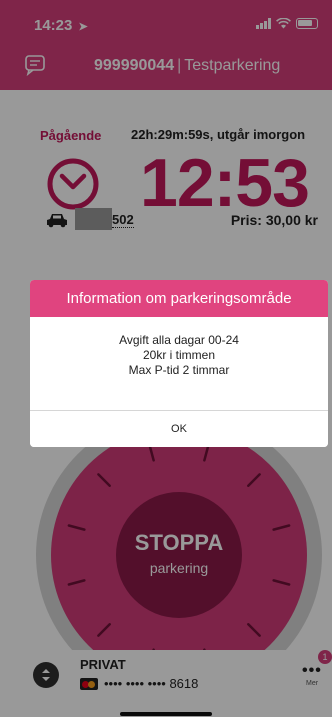 Image resolution: width=332 pixels, height=717 pixels. Describe the element at coordinates (179, 298) in the screenshot. I see `dialog-title: Information om parkeringsområde` at that location.